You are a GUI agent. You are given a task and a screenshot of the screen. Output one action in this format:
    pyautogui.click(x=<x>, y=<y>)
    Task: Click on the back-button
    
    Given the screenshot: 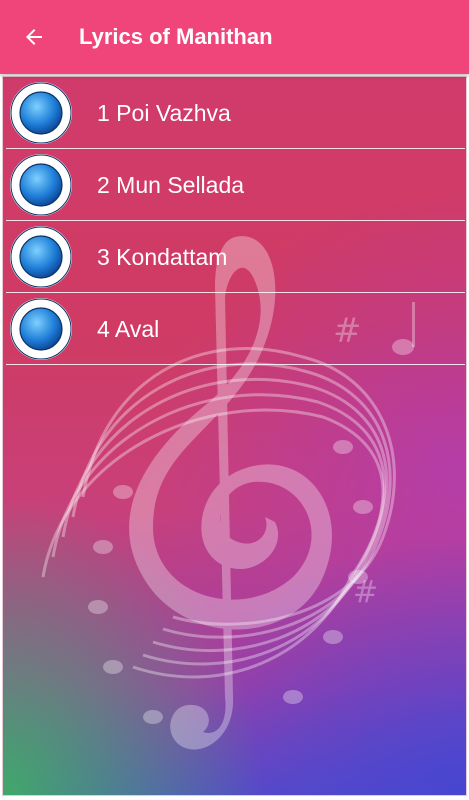 What is the action you would take?
    pyautogui.click(x=34, y=37)
    